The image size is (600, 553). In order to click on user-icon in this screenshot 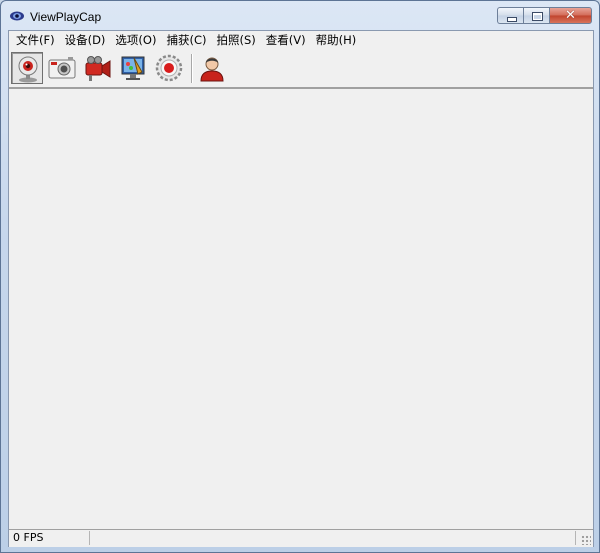, I will do `click(212, 69)`.